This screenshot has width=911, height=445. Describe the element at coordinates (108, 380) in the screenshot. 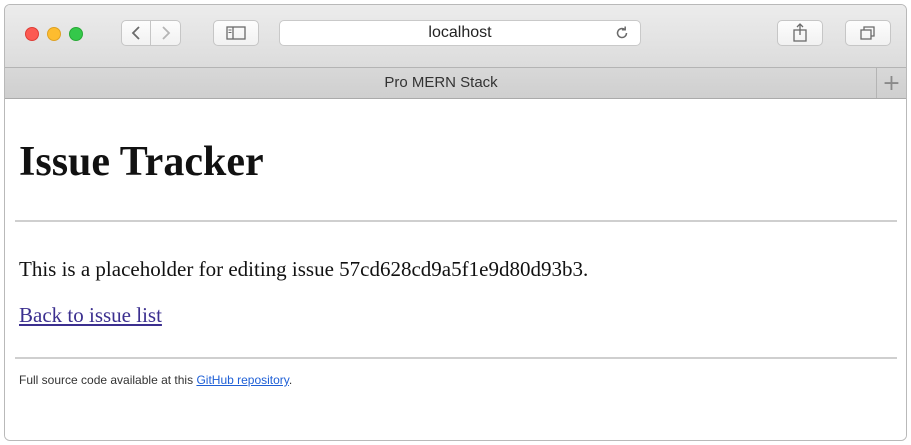

I see `footer-prefix: Full source code available at this` at that location.